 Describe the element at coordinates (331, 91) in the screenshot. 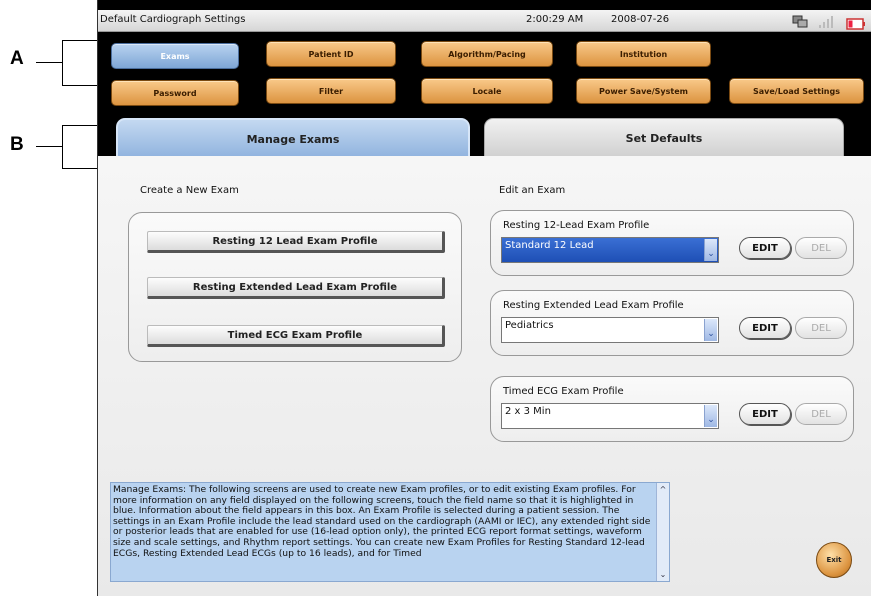

I see `menu-filter-button: Filter` at that location.